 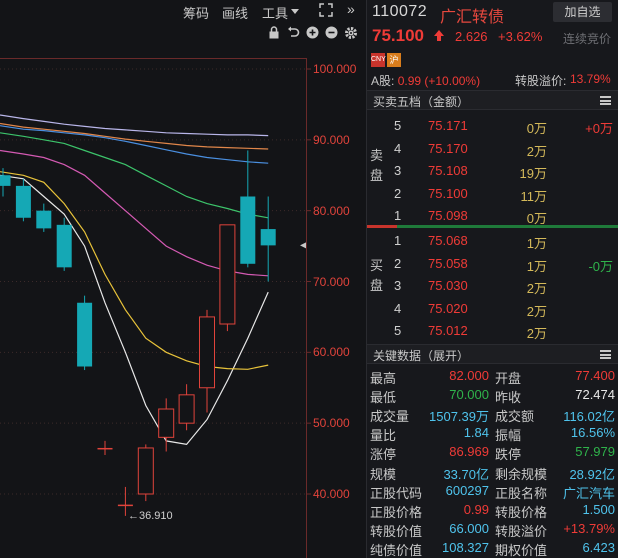 I want to click on orderbook-header: 买卖五档（金额）, so click(x=492, y=100).